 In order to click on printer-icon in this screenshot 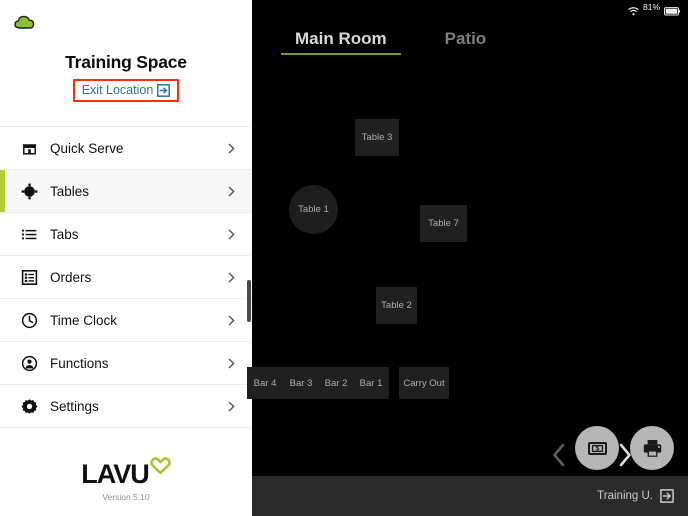, I will do `click(652, 448)`.